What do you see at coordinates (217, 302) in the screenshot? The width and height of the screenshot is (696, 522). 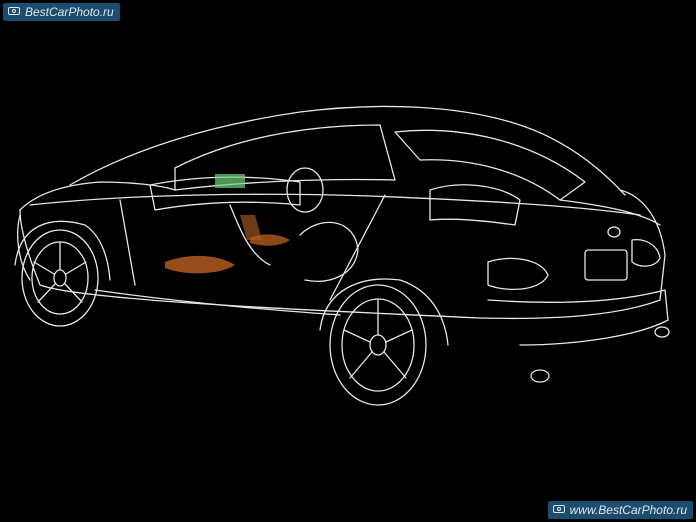 I see `rocker` at bounding box center [217, 302].